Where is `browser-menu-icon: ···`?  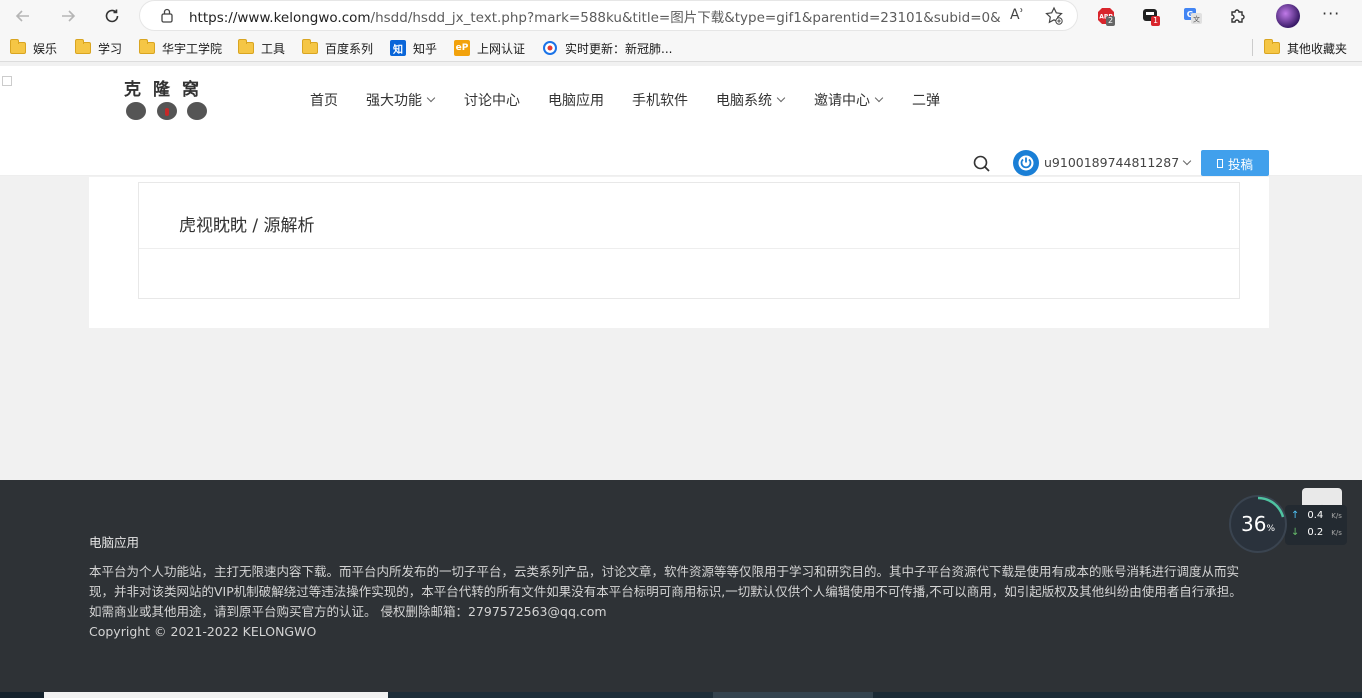 browser-menu-icon: ··· is located at coordinates (1332, 14).